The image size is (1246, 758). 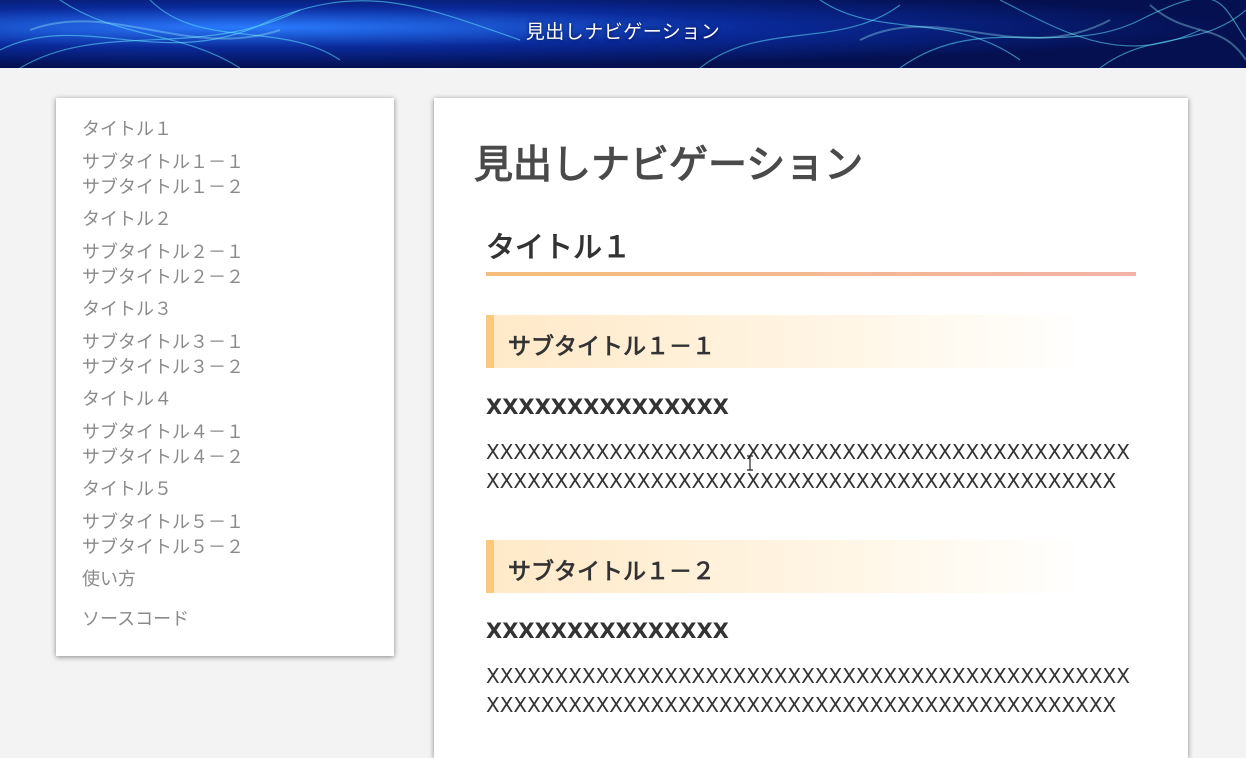 I want to click on sidebar-item-title-5: タイトル５, so click(x=127, y=490).